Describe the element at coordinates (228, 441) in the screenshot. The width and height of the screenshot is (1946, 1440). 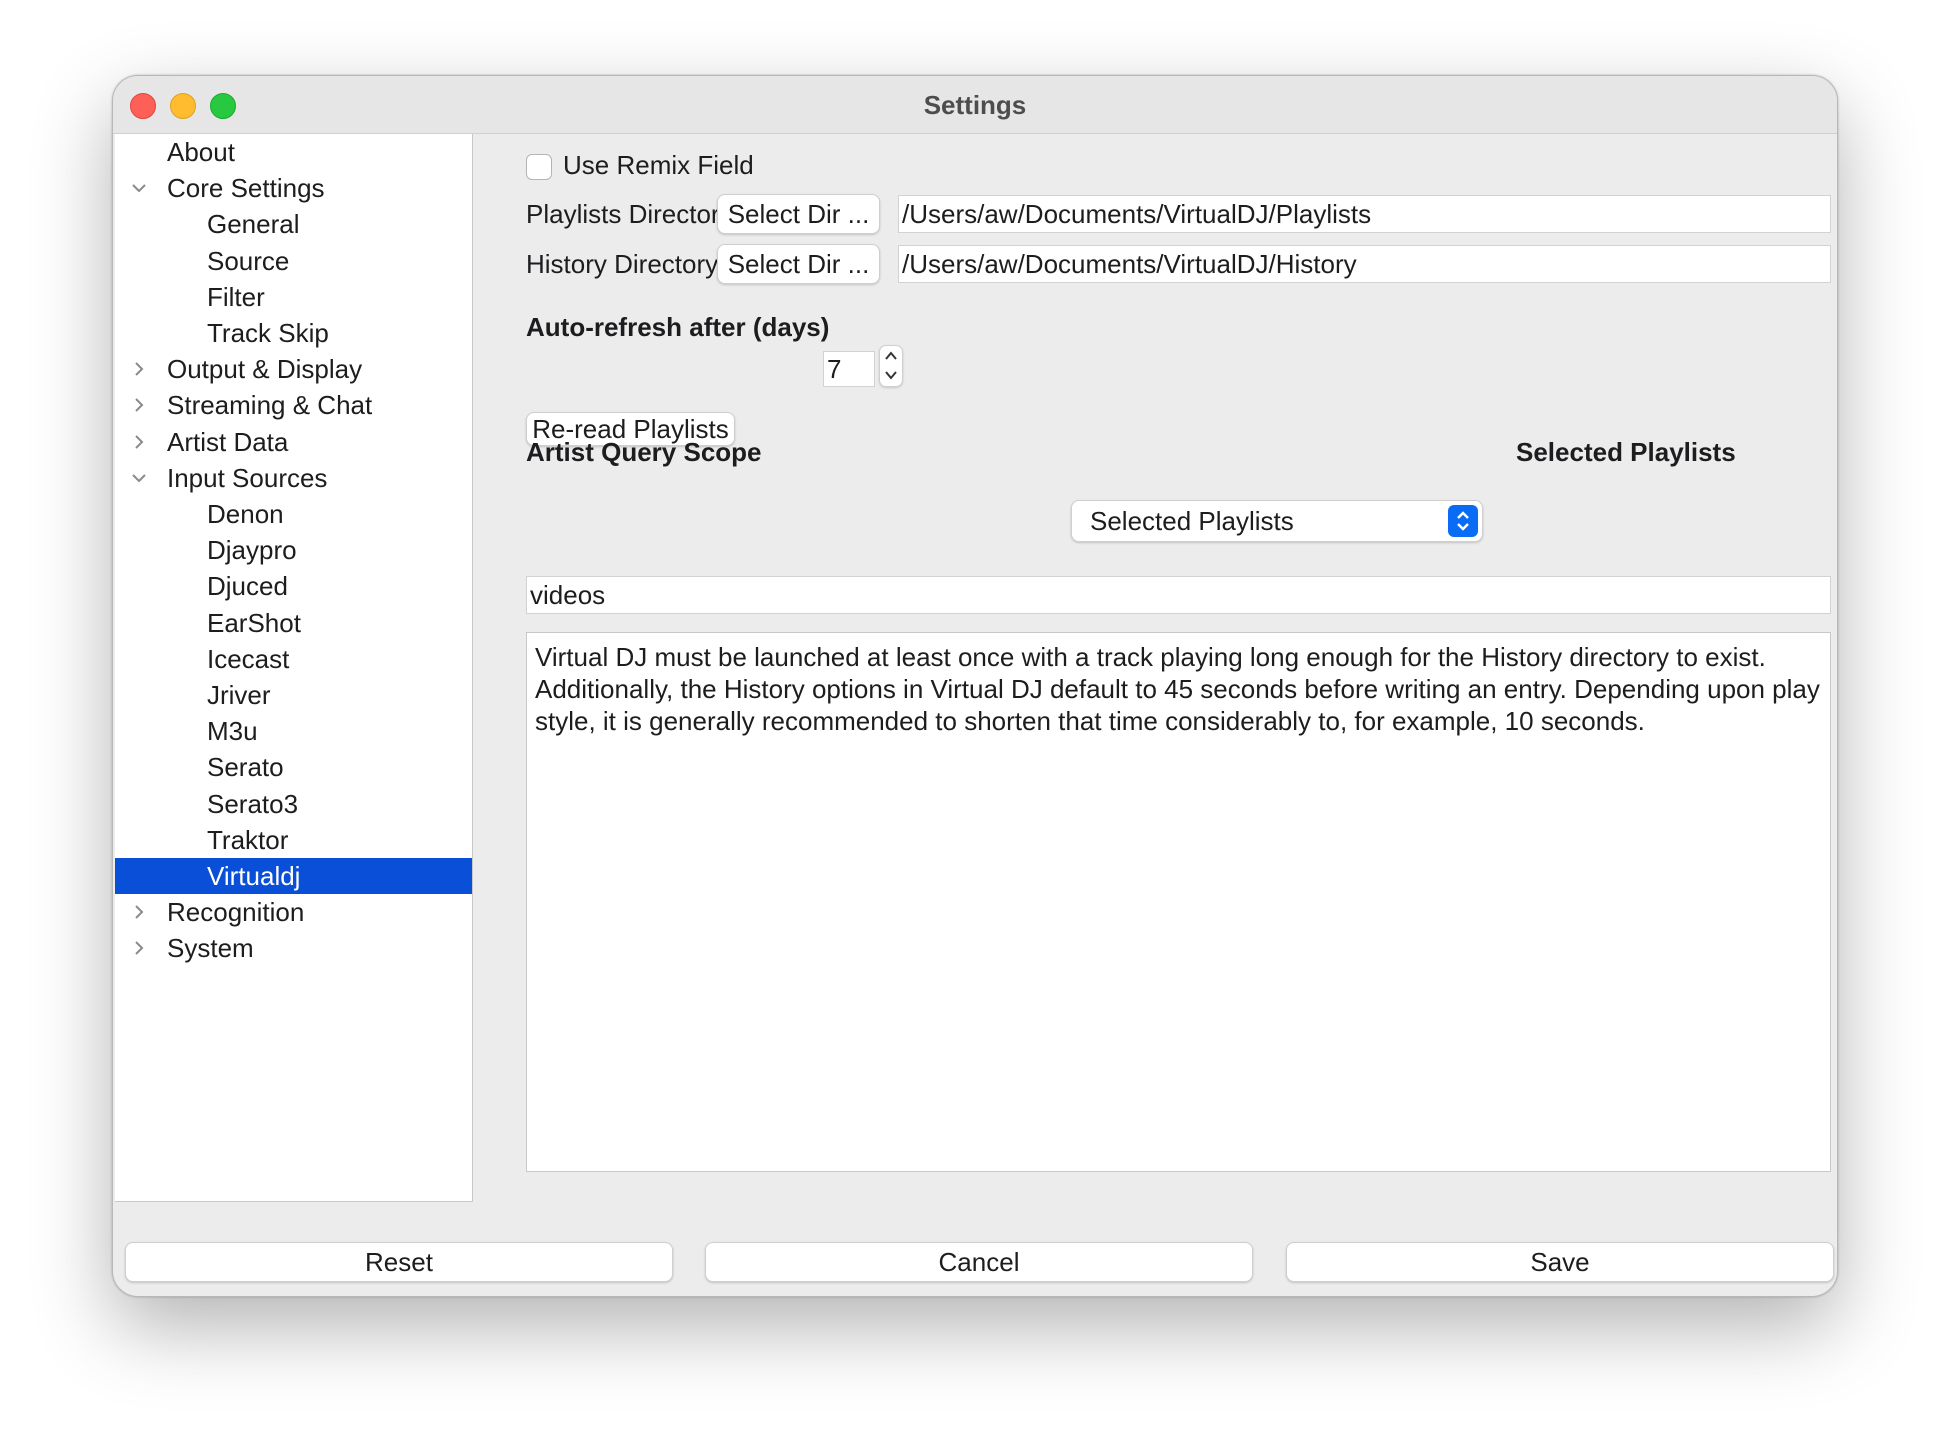
I see `tree-item-label: Artist Data` at that location.